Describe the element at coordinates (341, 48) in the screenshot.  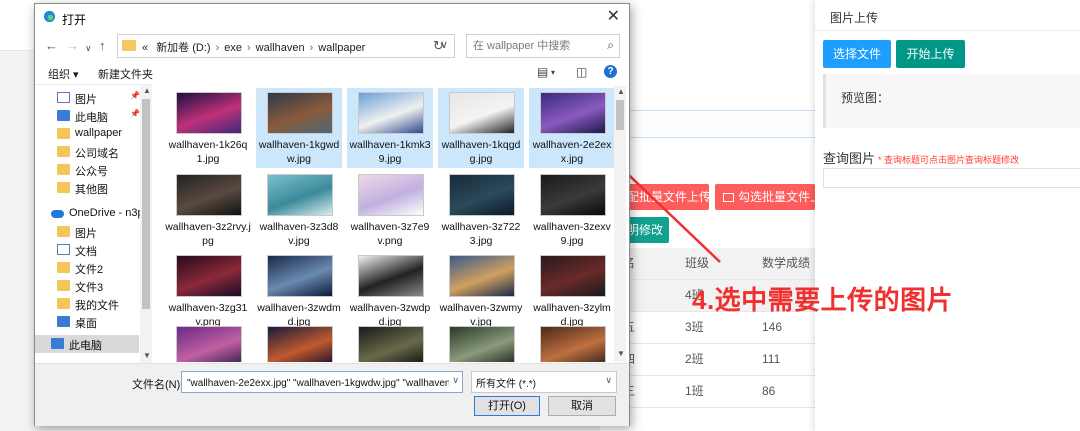
I see `breadcrumb-item: wallpaper` at that location.